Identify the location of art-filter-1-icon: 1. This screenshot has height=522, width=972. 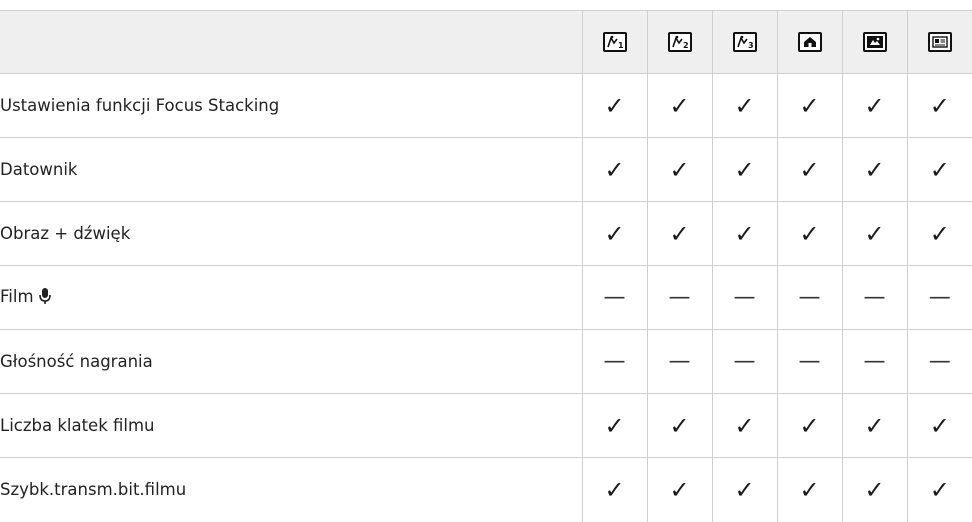
(614, 42).